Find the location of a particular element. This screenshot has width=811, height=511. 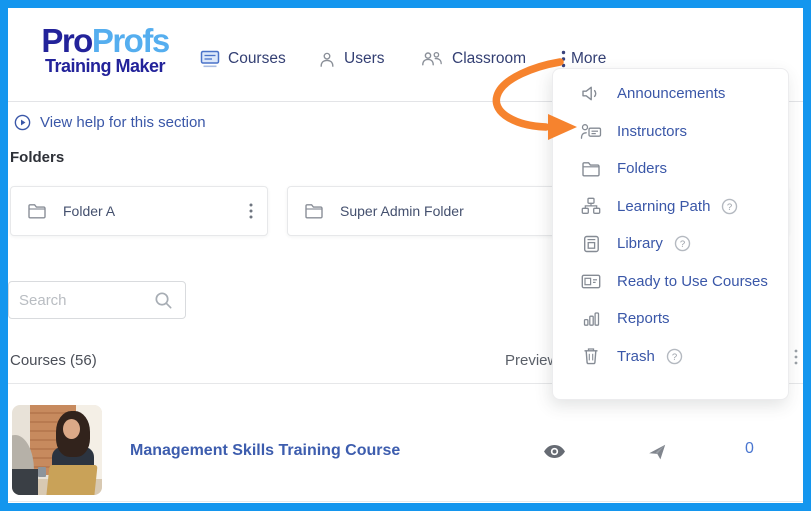

preview-column-header: Preview is located at coordinates (532, 360).